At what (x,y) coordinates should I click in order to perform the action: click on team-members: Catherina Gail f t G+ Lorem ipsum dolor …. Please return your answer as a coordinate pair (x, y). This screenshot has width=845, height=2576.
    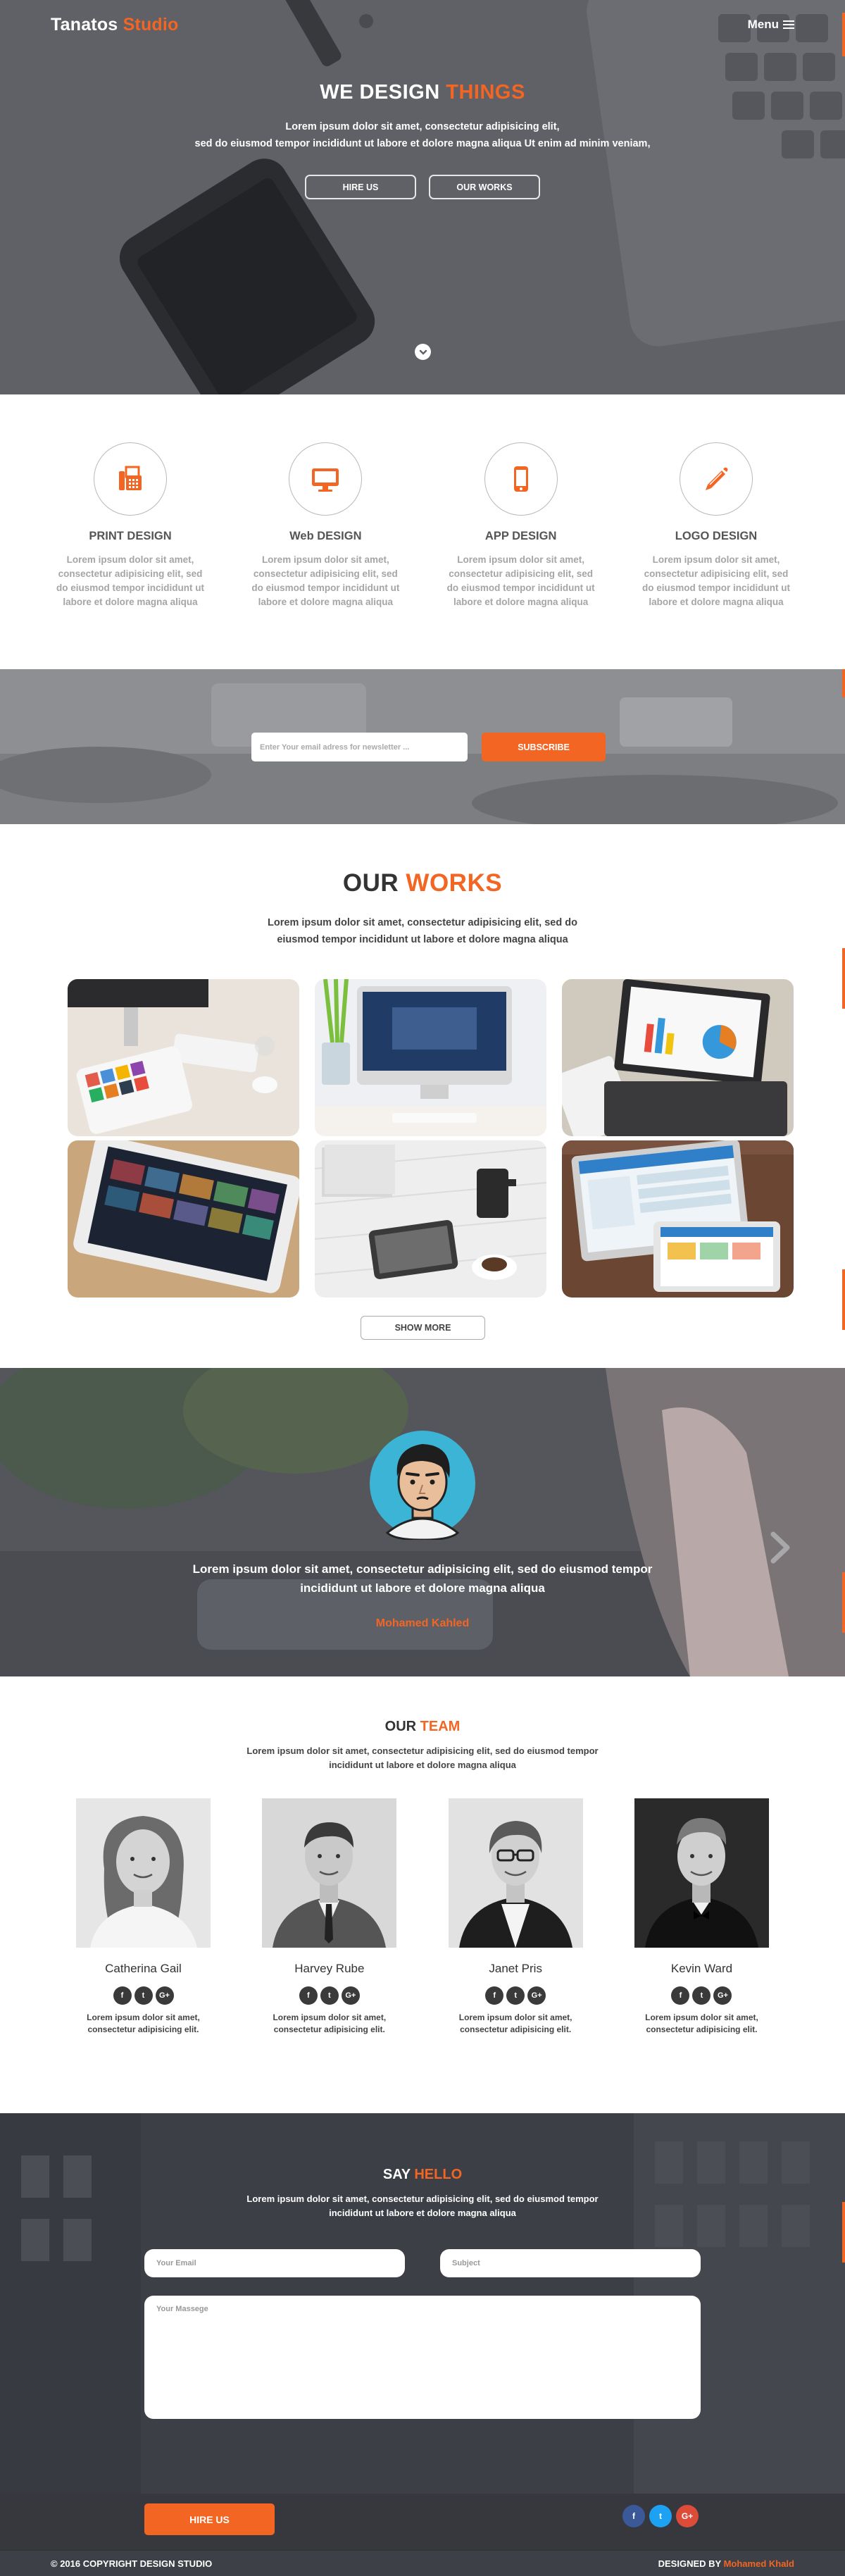
    Looking at the image, I should click on (423, 1917).